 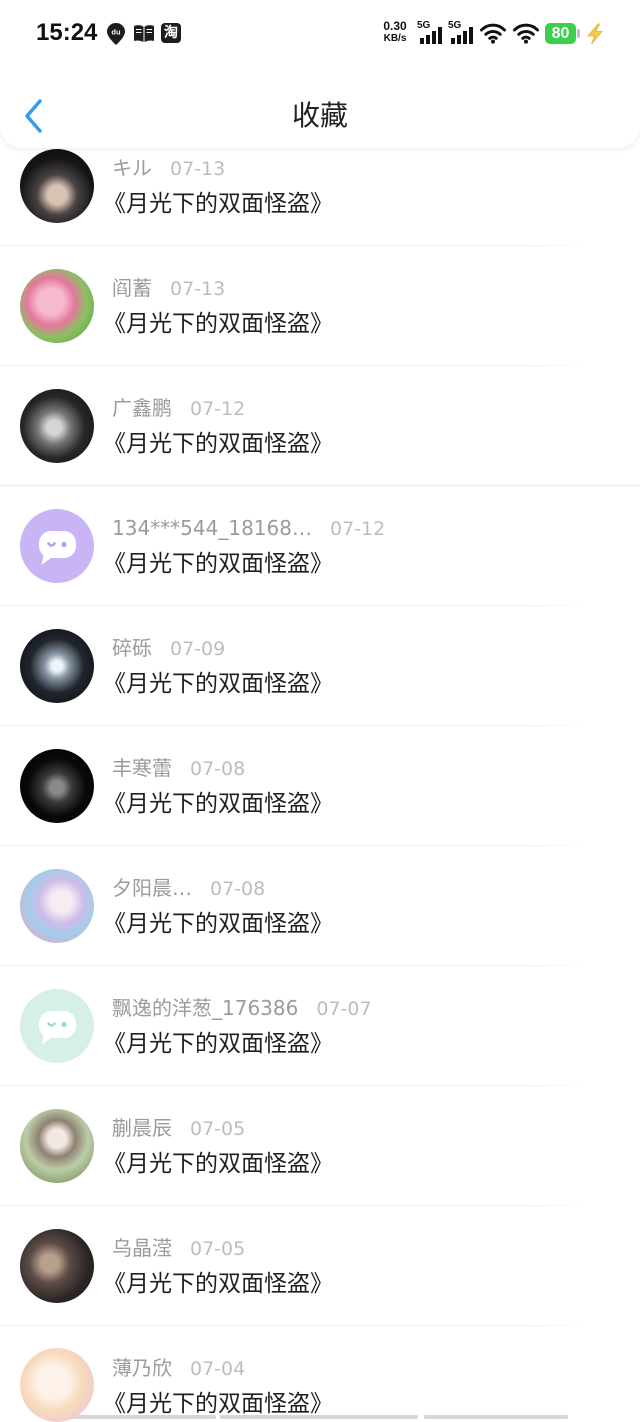 I want to click on favorite-item: 134***544_18168… 07-12 《月光下的双面怪盗》, so click(x=320, y=546).